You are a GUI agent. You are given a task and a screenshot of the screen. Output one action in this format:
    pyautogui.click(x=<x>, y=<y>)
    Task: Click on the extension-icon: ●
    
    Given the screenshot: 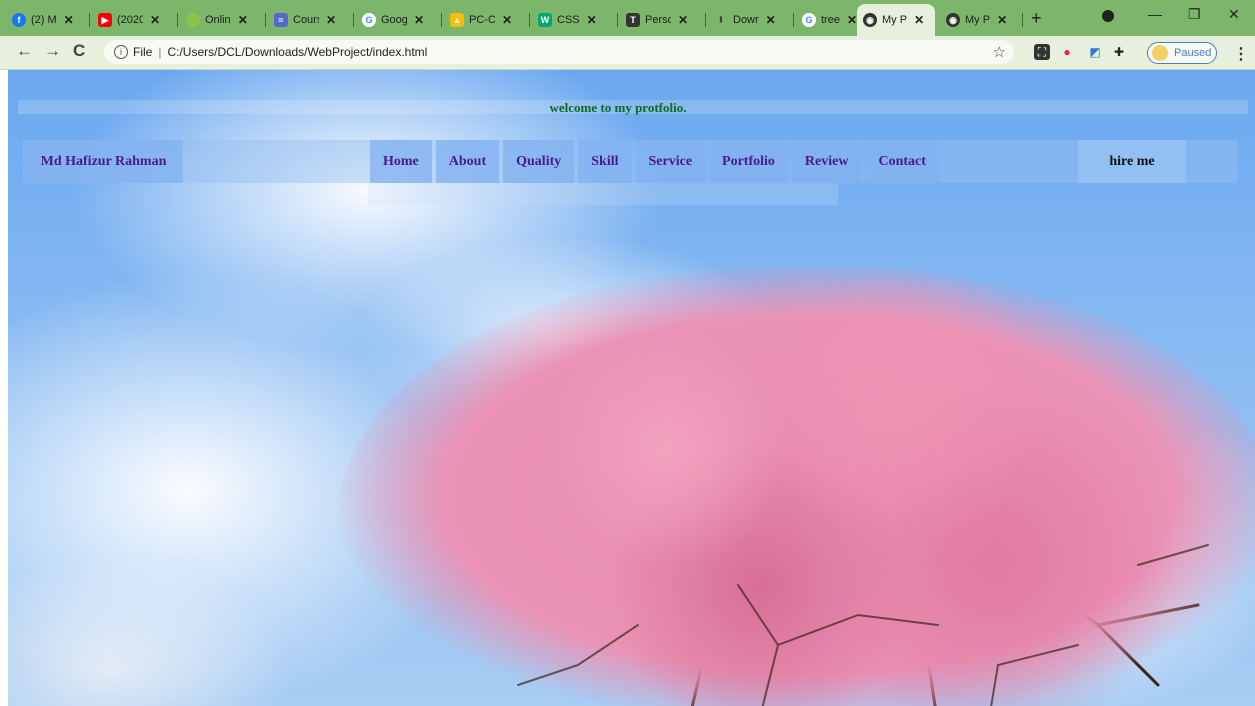 What is the action you would take?
    pyautogui.click(x=1067, y=52)
    